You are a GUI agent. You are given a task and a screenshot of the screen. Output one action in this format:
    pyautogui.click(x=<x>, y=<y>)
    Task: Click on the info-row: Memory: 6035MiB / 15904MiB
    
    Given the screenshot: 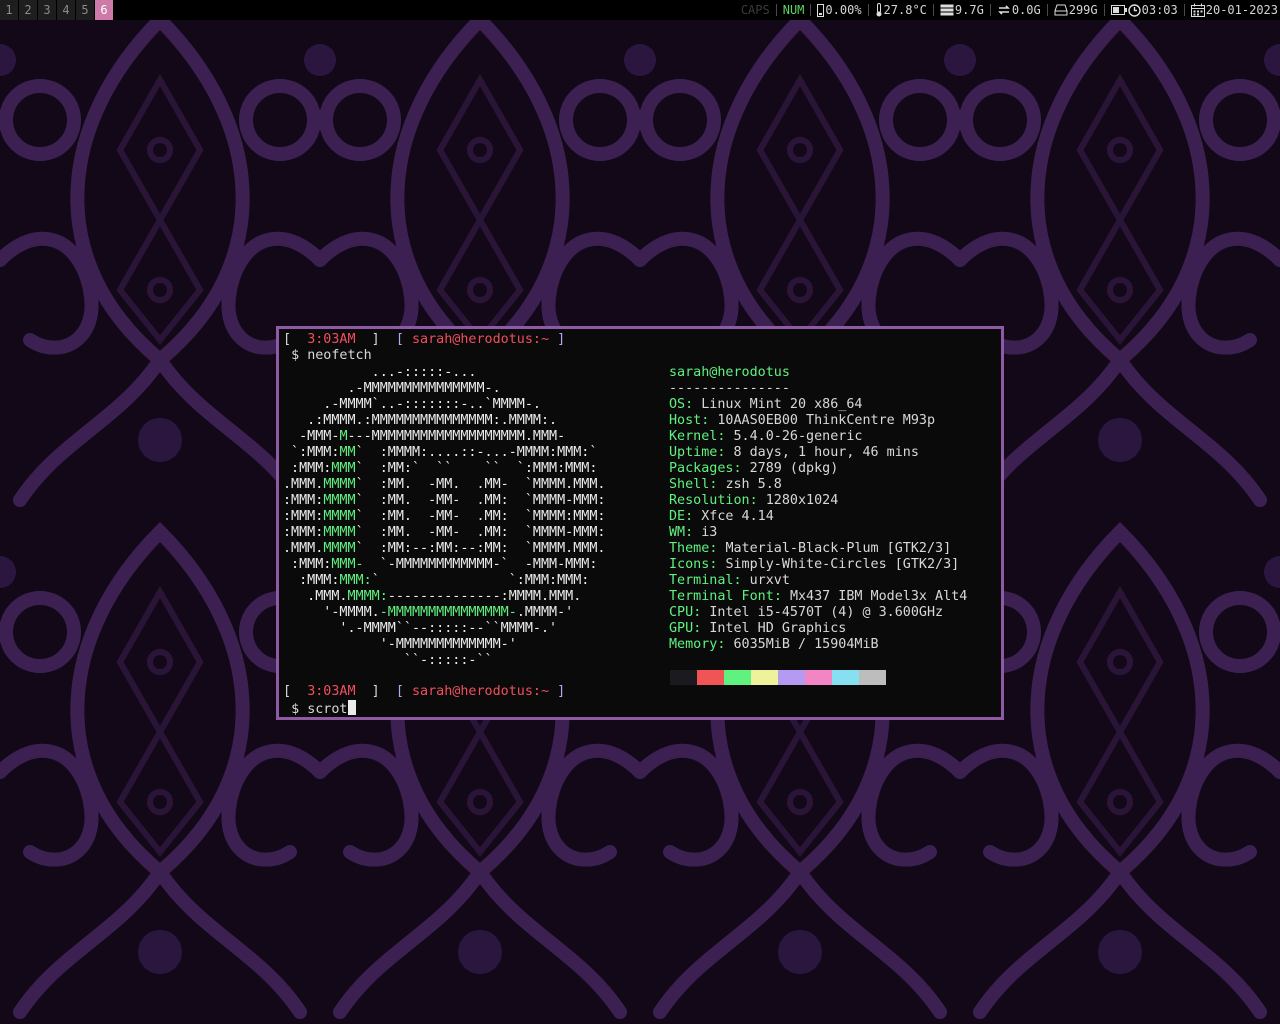 What is the action you would take?
    pyautogui.click(x=818, y=645)
    